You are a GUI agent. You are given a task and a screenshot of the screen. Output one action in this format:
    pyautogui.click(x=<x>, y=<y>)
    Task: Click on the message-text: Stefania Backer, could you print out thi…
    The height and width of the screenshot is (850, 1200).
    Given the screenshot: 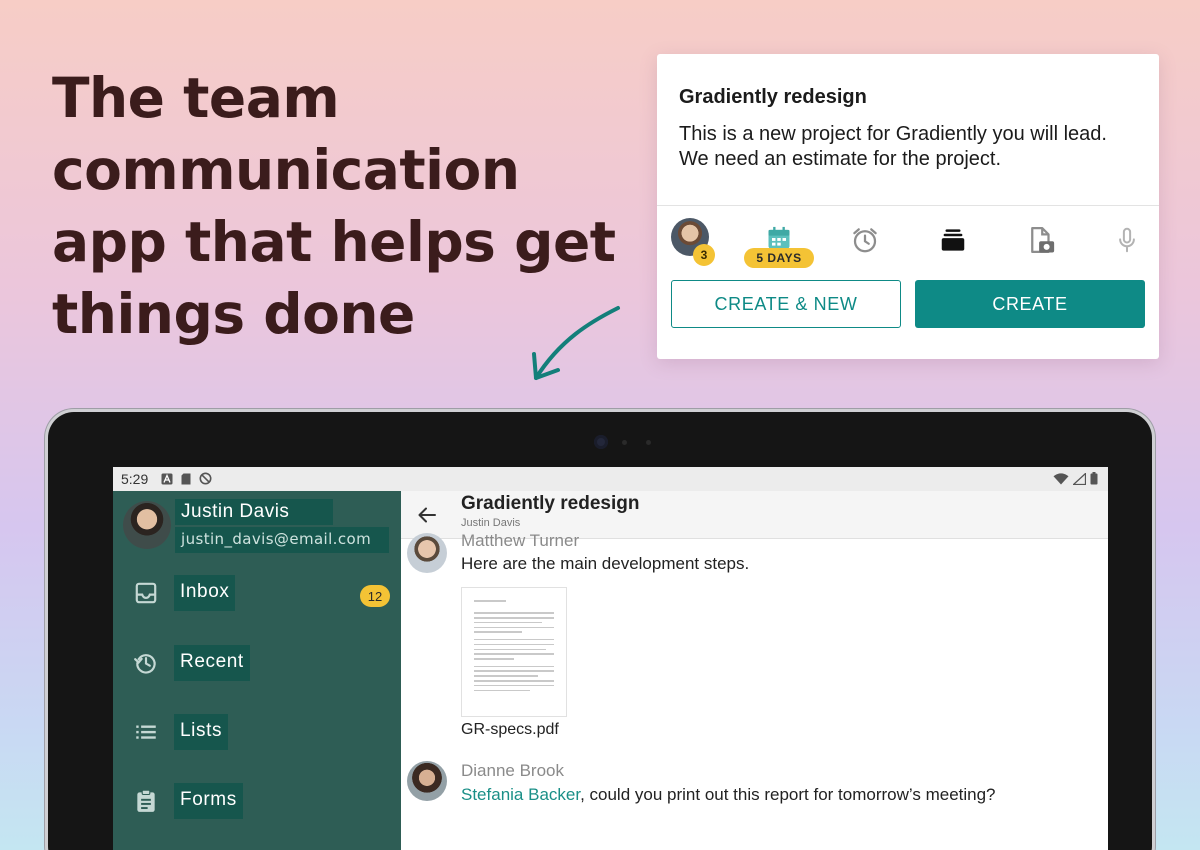 What is the action you would take?
    pyautogui.click(x=728, y=795)
    